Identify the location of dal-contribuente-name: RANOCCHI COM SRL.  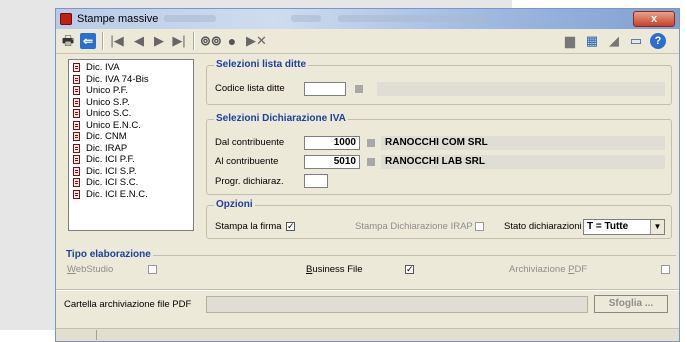
(523, 143).